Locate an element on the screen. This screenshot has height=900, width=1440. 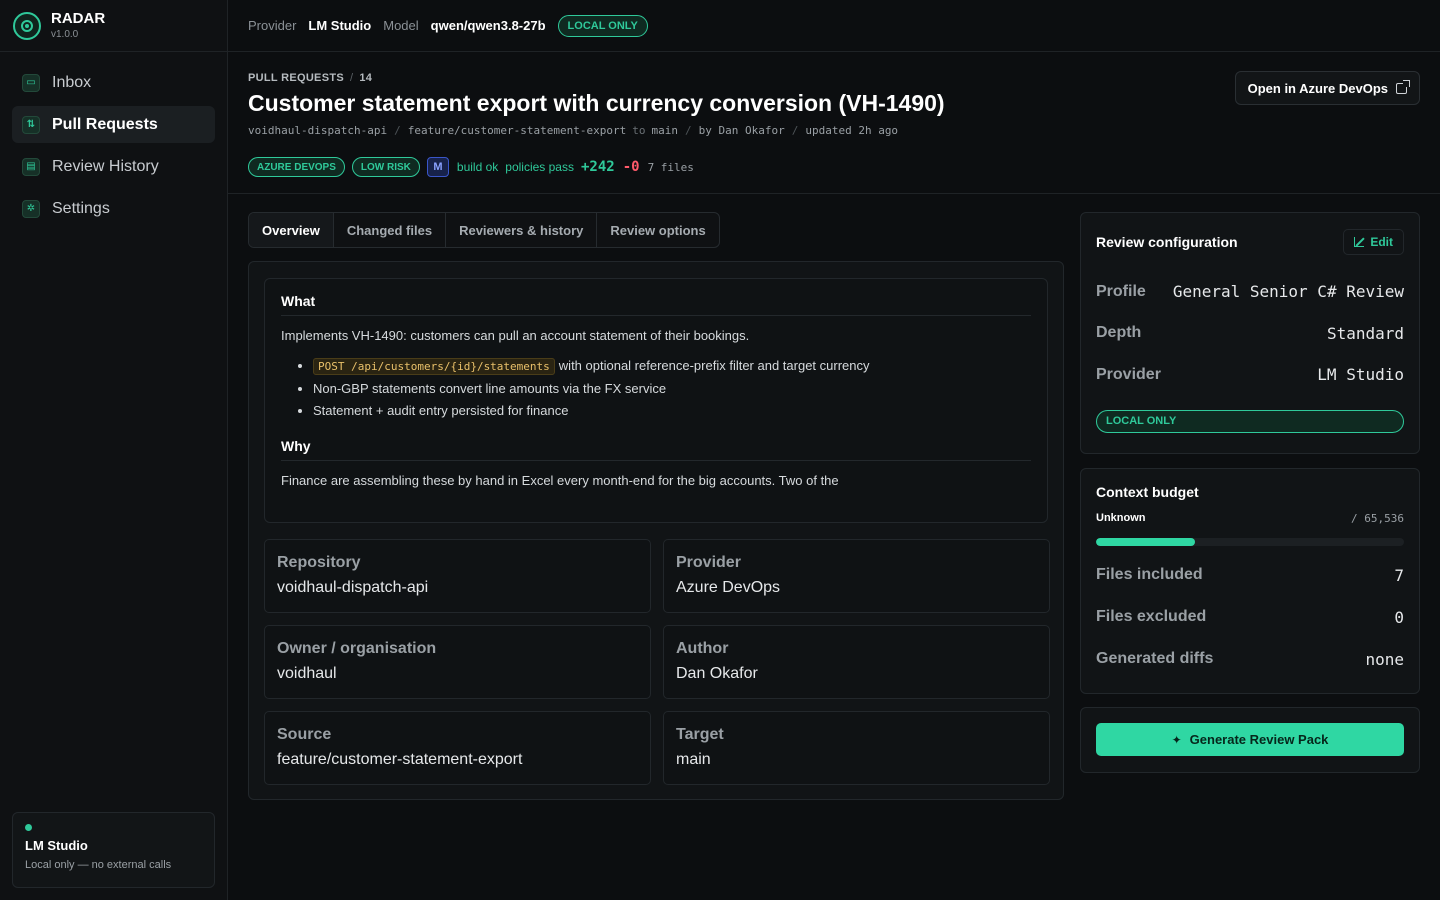
budget-usage-row: Unknown / 65,536 is located at coordinates (1250, 518).